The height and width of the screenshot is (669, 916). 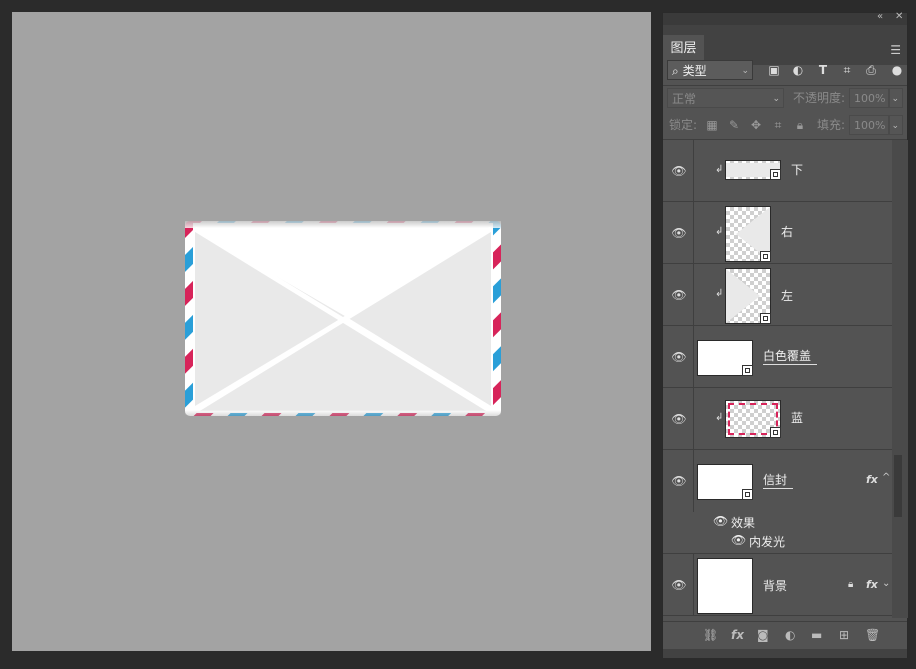 What do you see at coordinates (734, 125) in the screenshot?
I see `lock-paint-icon: ✎` at bounding box center [734, 125].